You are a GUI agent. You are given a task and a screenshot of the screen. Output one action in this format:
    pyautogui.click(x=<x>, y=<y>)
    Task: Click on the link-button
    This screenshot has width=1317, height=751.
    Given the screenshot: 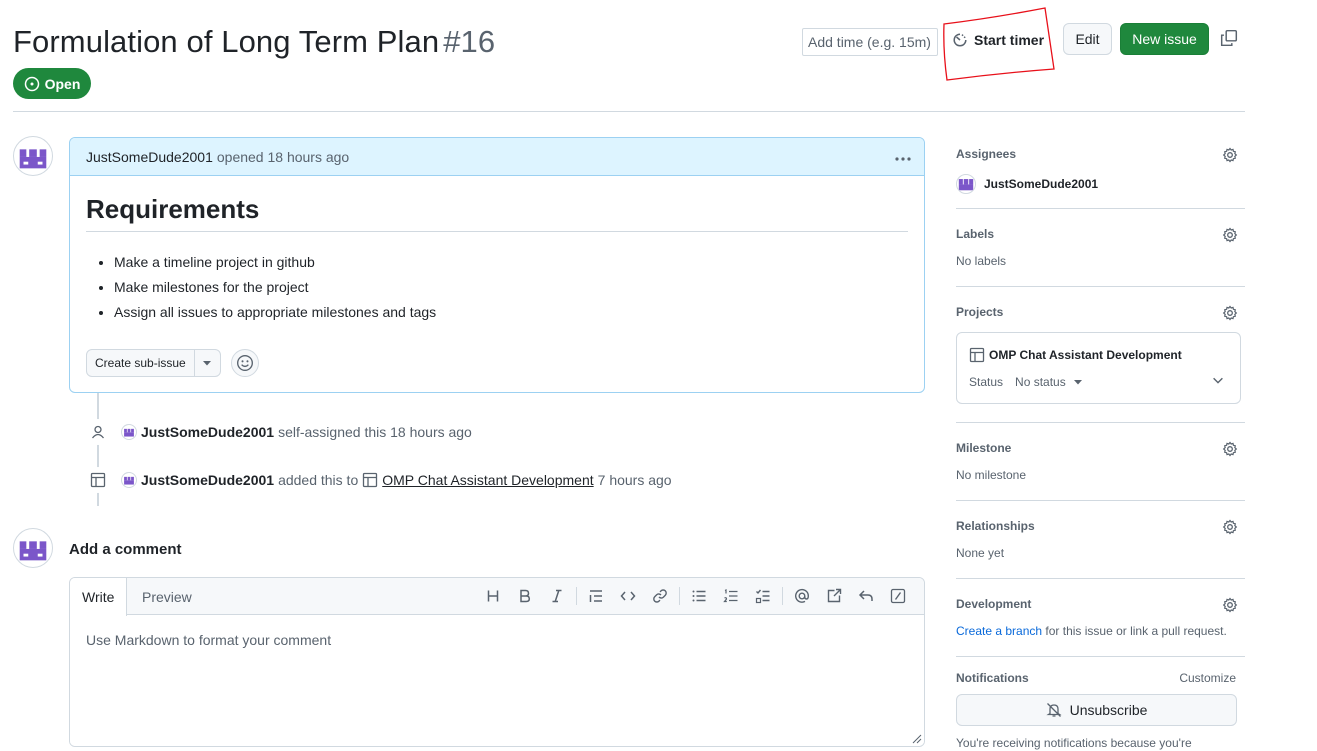 What is the action you would take?
    pyautogui.click(x=660, y=596)
    